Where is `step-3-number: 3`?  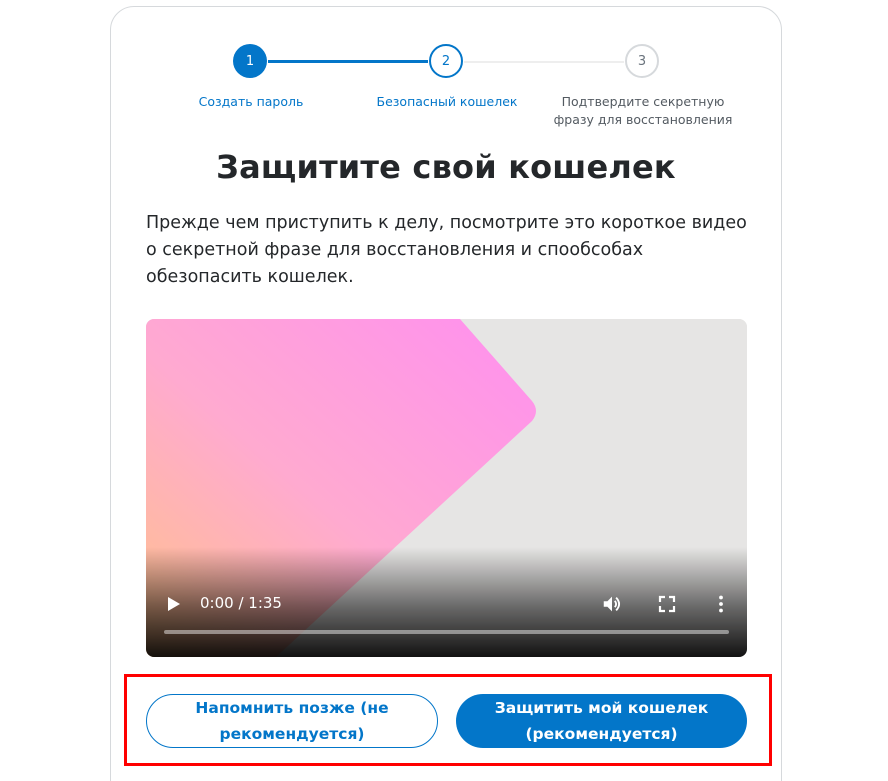 step-3-number: 3 is located at coordinates (642, 61).